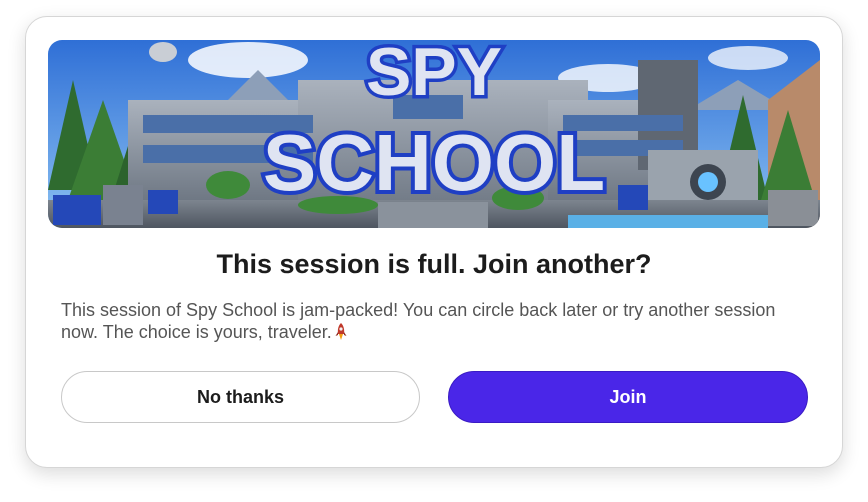 The width and height of the screenshot is (868, 502). Describe the element at coordinates (240, 397) in the screenshot. I see `no-thanks-button: No thanks` at that location.